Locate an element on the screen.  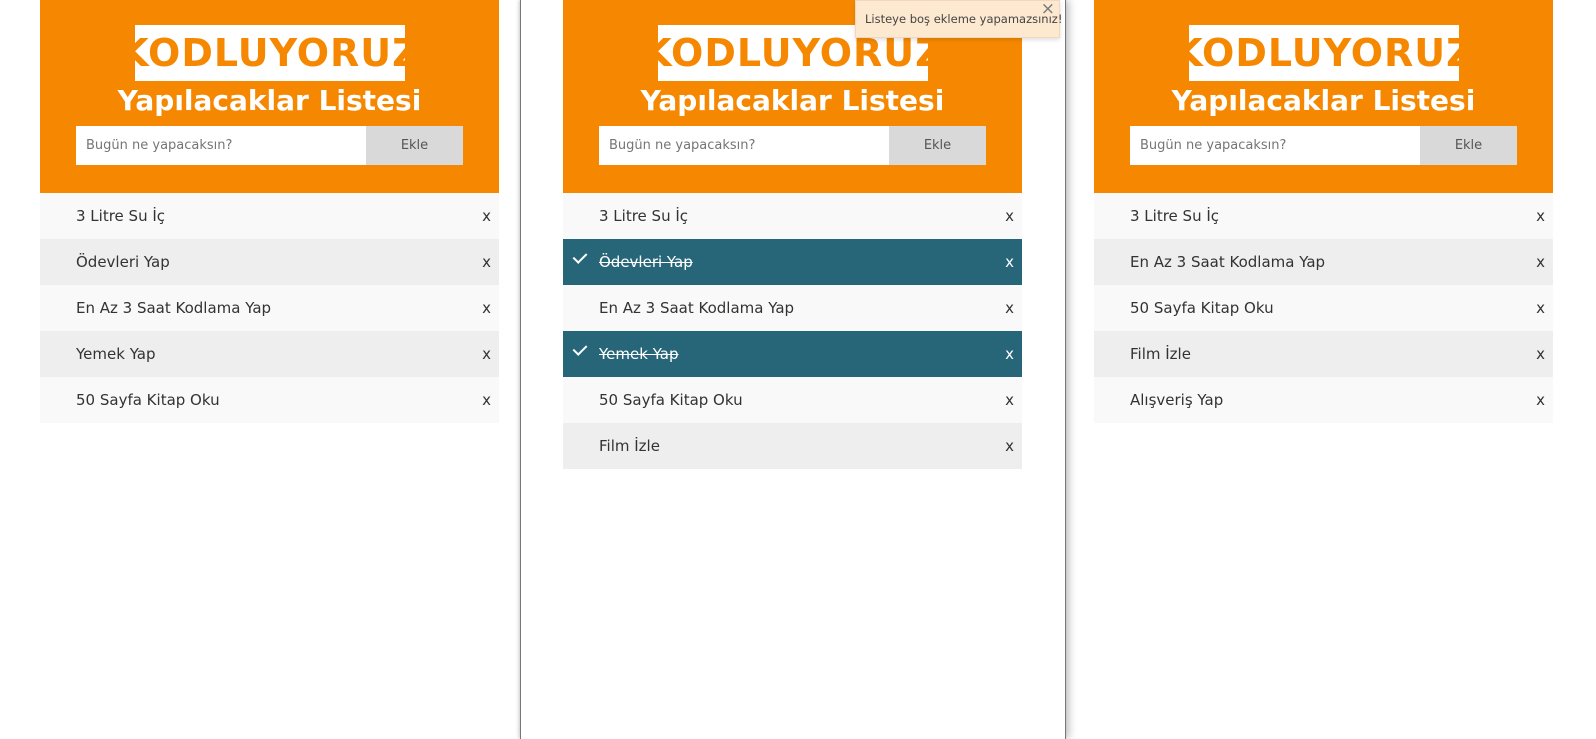
toast-message: Listeye boş ekleme yapamazsınız! is located at coordinates (964, 19).